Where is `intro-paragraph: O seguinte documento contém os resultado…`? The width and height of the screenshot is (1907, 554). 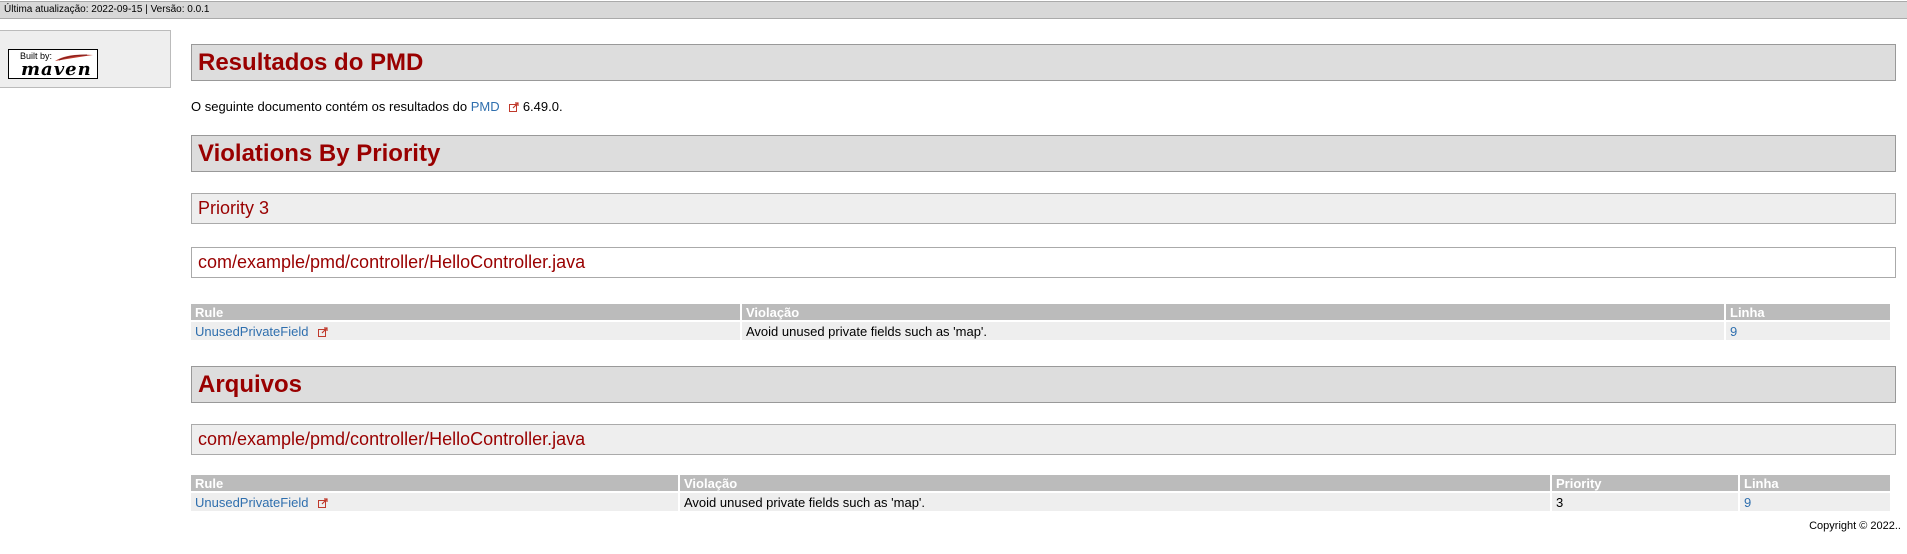
intro-paragraph: O seguinte documento contém os resultado… is located at coordinates (377, 106).